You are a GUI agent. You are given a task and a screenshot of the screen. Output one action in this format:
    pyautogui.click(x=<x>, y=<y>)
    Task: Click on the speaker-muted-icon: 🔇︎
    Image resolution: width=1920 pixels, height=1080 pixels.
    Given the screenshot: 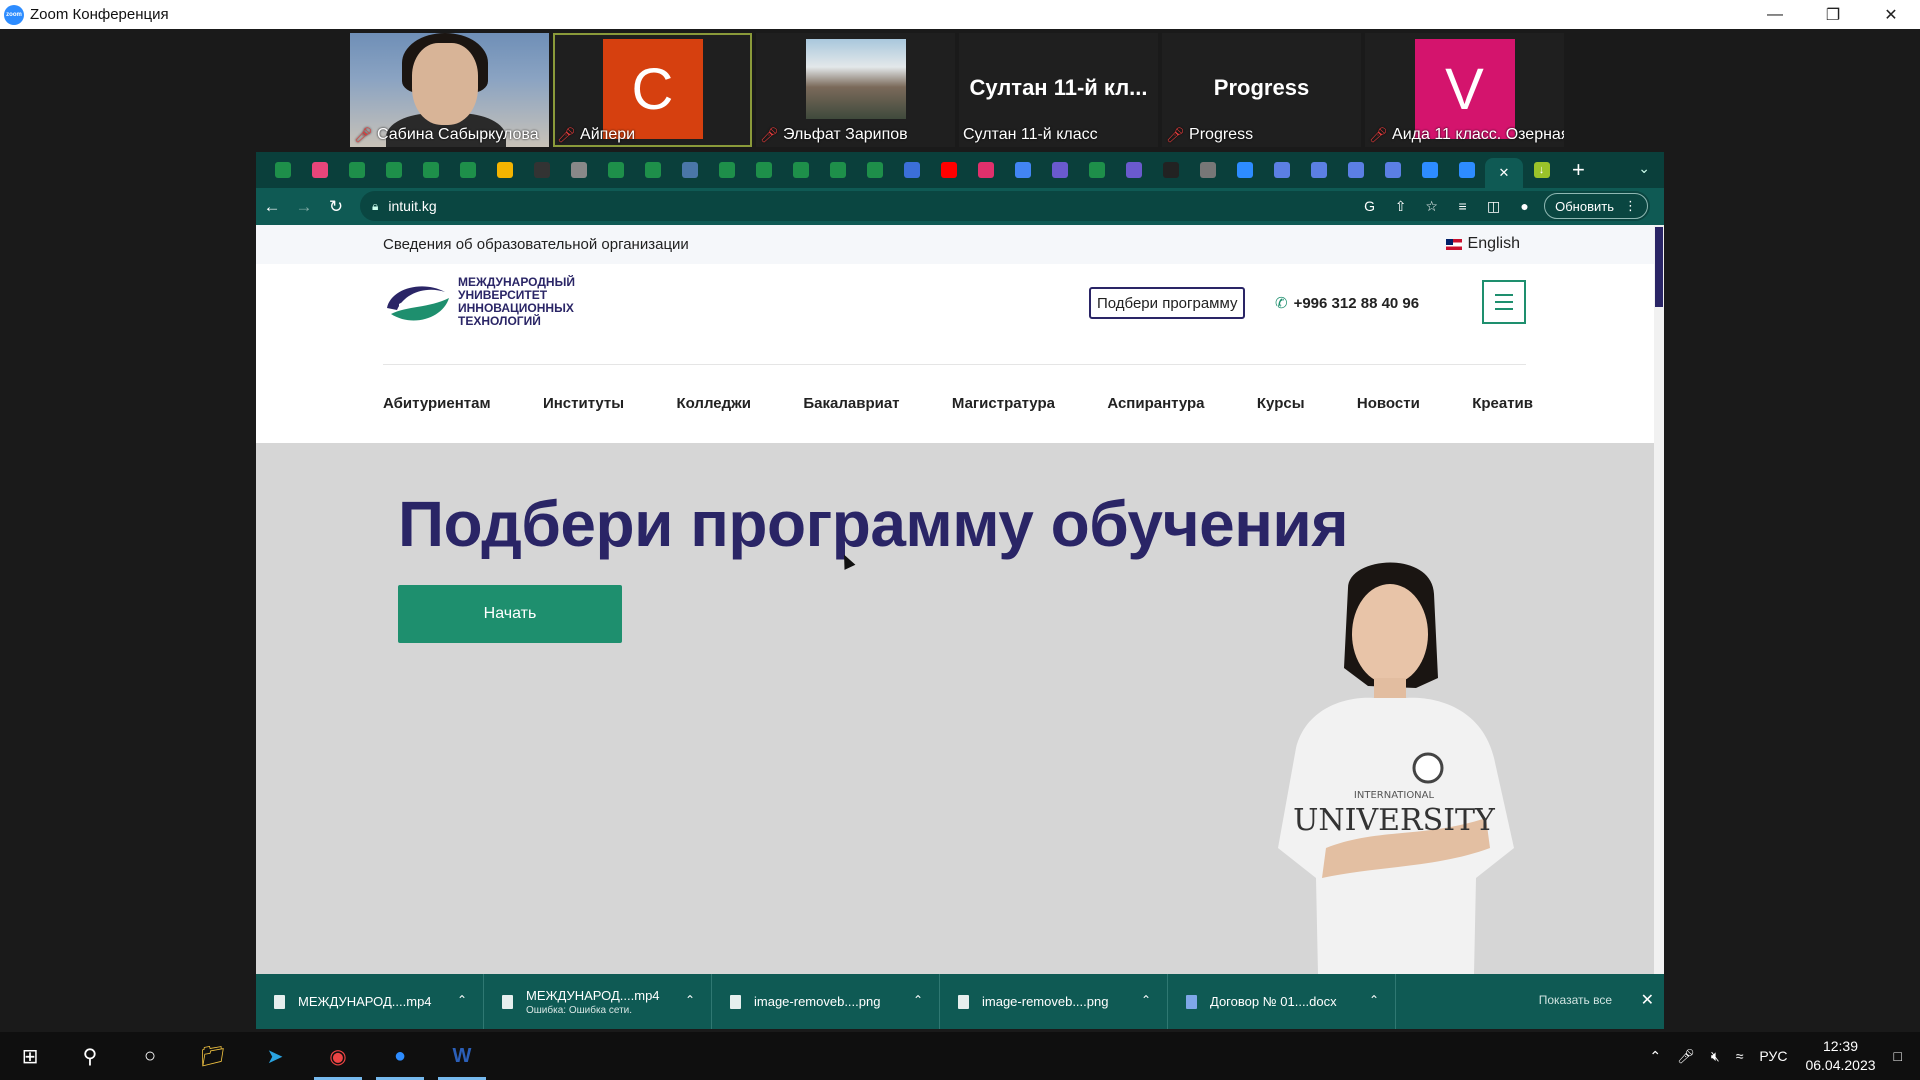 What is the action you would take?
    pyautogui.click(x=1715, y=1056)
    